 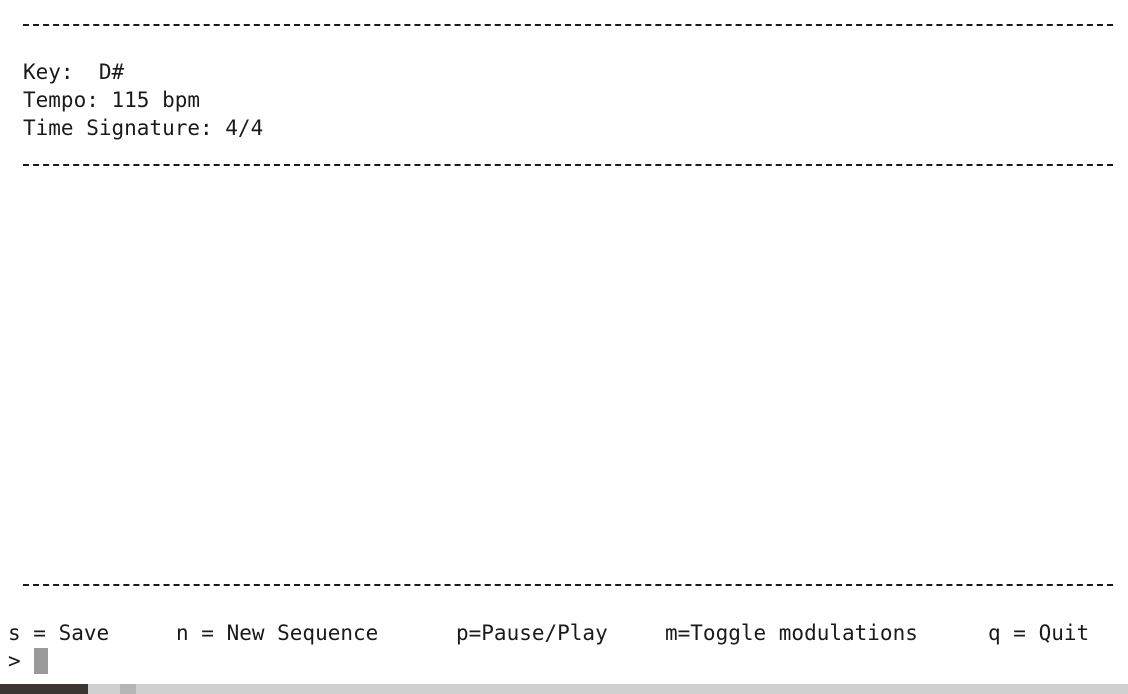 What do you see at coordinates (74, 72) in the screenshot?
I see `key-line: Key: D#` at bounding box center [74, 72].